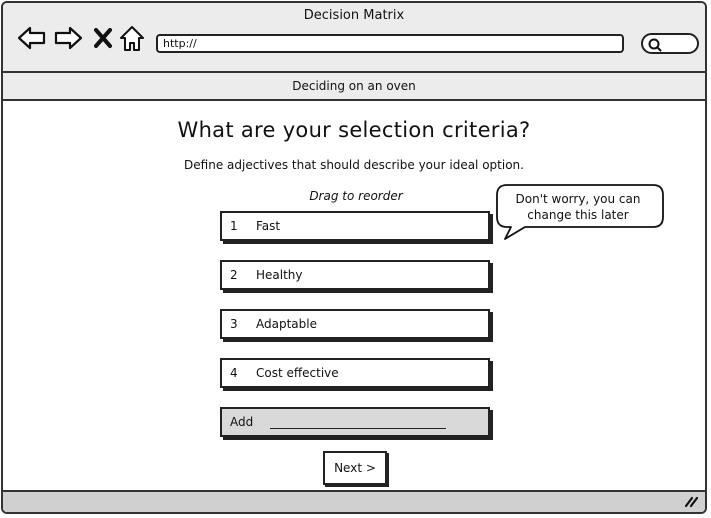 The width and height of the screenshot is (711, 518). Describe the element at coordinates (356, 196) in the screenshot. I see `drag-hint: Drag to reorder` at that location.